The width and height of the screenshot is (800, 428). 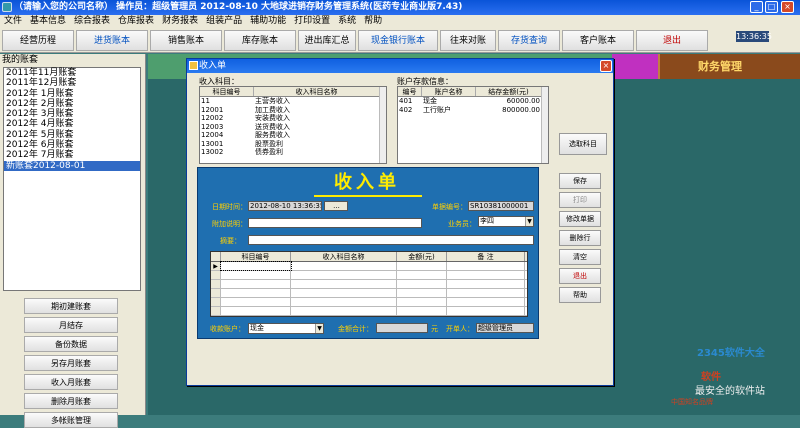 What do you see at coordinates (71, 420) in the screenshot?
I see `multi-account-button: 多帐账管理` at bounding box center [71, 420].